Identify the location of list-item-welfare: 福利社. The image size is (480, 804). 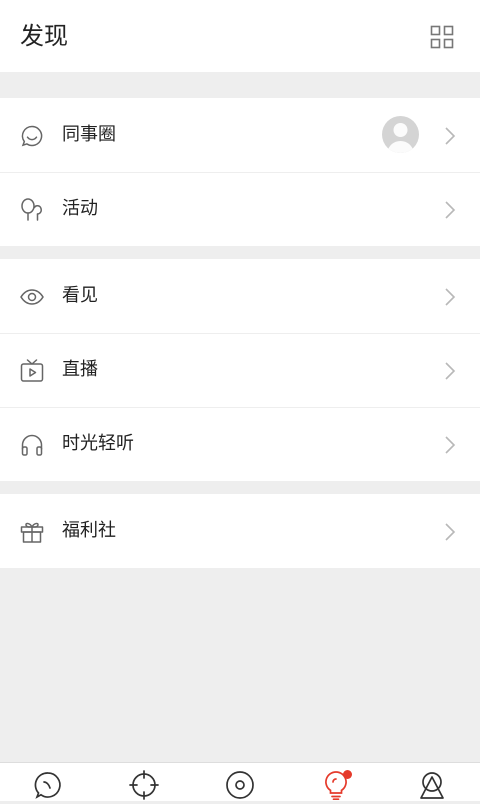
(240, 531).